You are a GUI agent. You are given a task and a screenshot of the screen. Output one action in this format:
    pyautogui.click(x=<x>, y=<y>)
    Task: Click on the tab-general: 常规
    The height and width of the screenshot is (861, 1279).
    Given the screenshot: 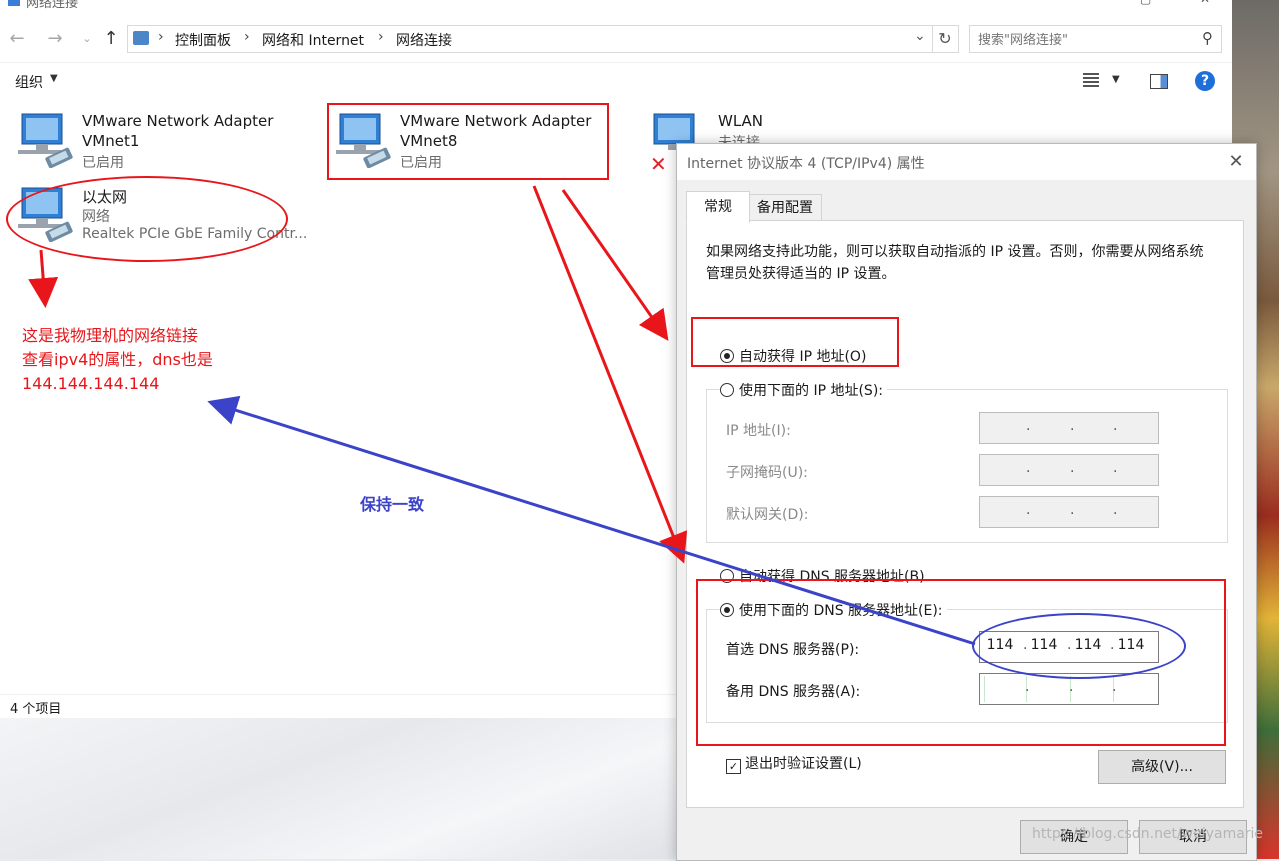 What is the action you would take?
    pyautogui.click(x=718, y=207)
    